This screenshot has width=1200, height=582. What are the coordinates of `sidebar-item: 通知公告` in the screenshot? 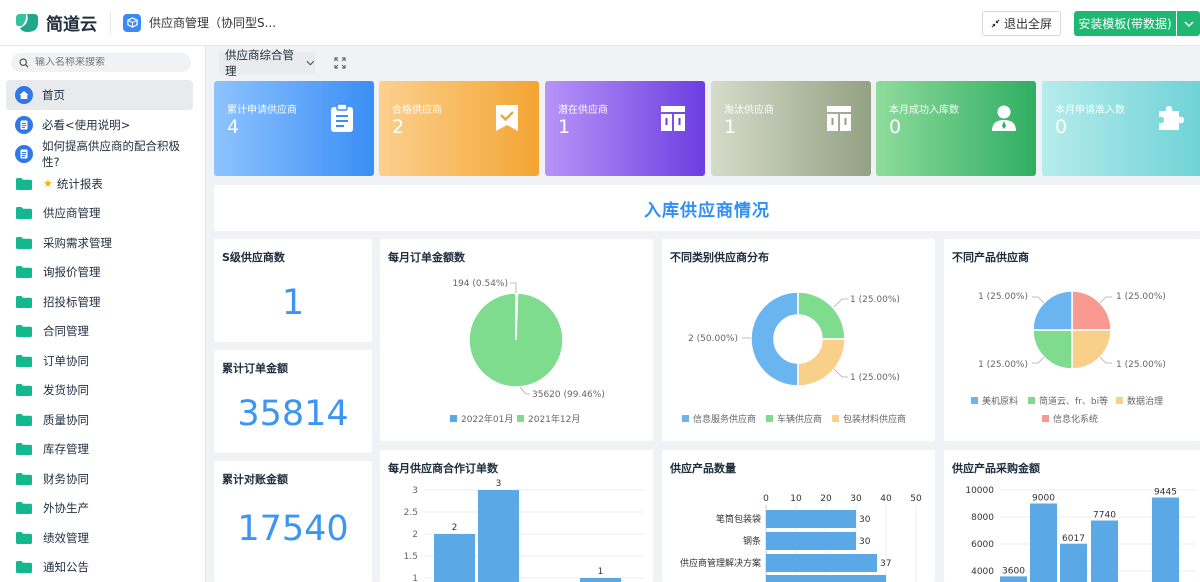 It's located at (99, 567).